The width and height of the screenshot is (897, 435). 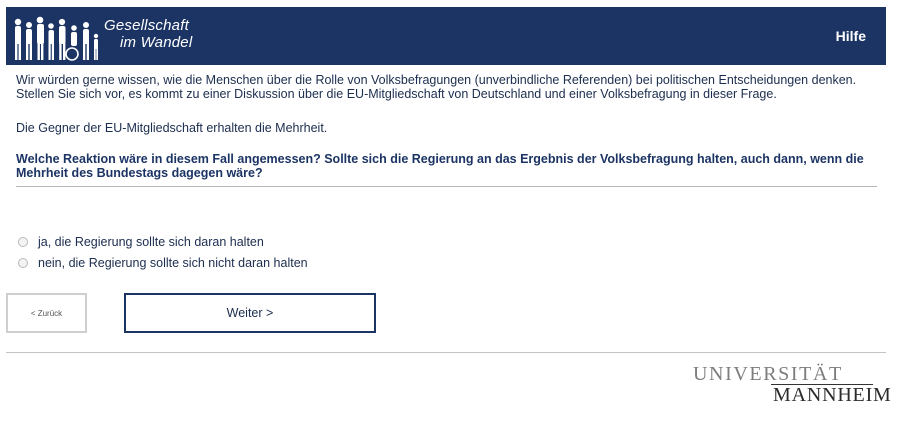 I want to click on back-button: < Zurück, so click(x=46, y=313).